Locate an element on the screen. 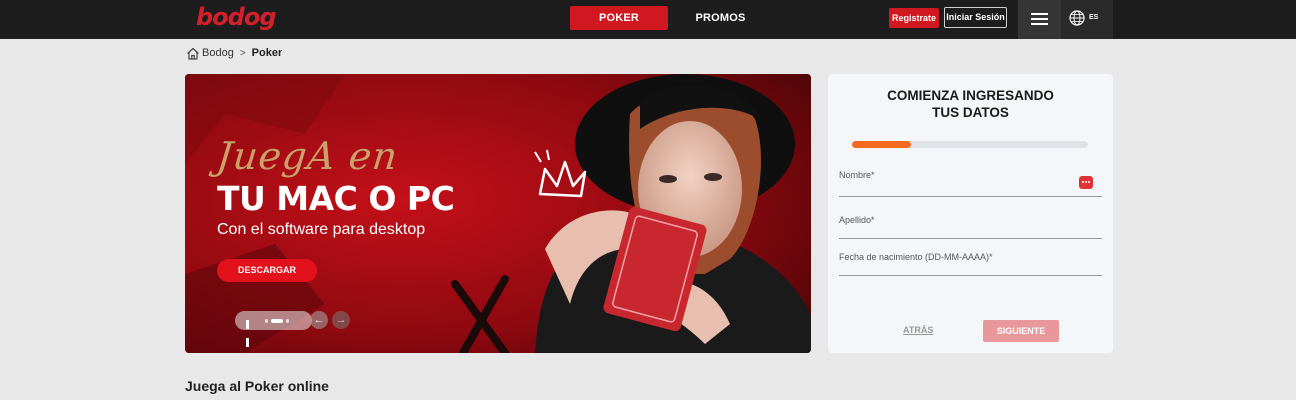 Image resolution: width=1296 pixels, height=400 pixels. home-icon is located at coordinates (193, 53).